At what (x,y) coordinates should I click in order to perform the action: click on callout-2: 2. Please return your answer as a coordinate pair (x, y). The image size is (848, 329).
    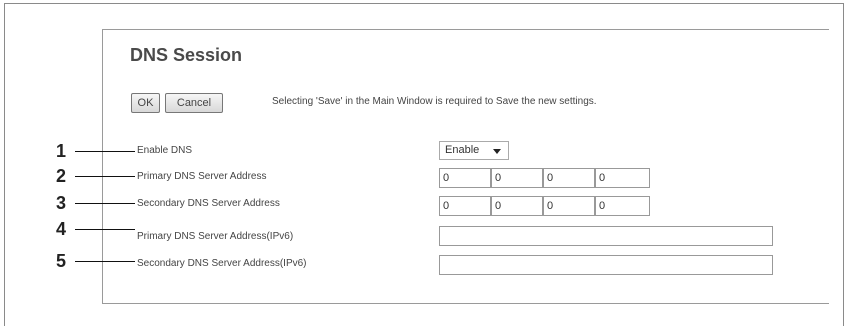
    Looking at the image, I should click on (60, 176).